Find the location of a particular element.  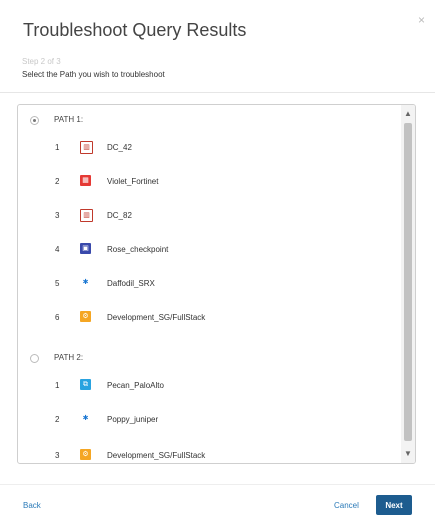

path-hop-row: 2 ✱ Poppy_juniper is located at coordinates (208, 420).